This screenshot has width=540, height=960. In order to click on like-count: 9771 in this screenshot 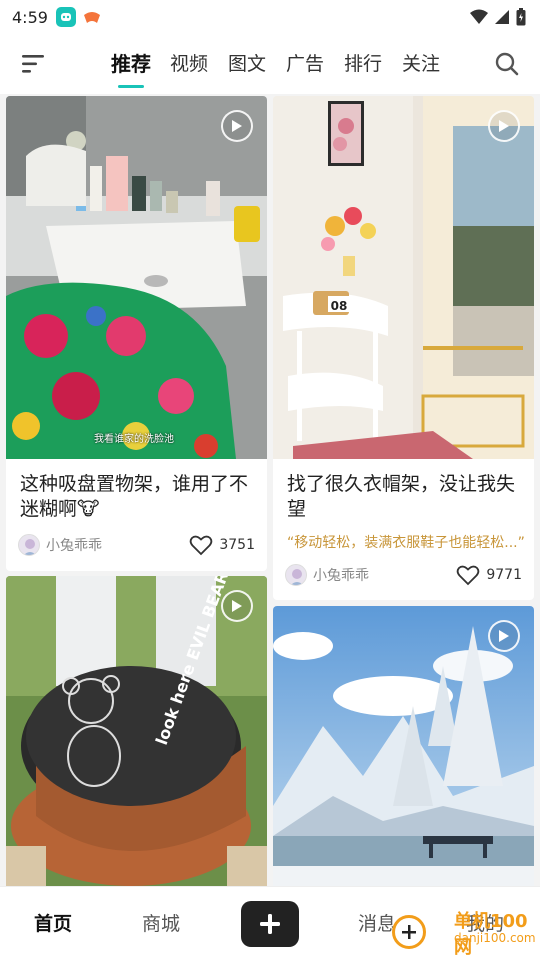, I will do `click(504, 575)`.